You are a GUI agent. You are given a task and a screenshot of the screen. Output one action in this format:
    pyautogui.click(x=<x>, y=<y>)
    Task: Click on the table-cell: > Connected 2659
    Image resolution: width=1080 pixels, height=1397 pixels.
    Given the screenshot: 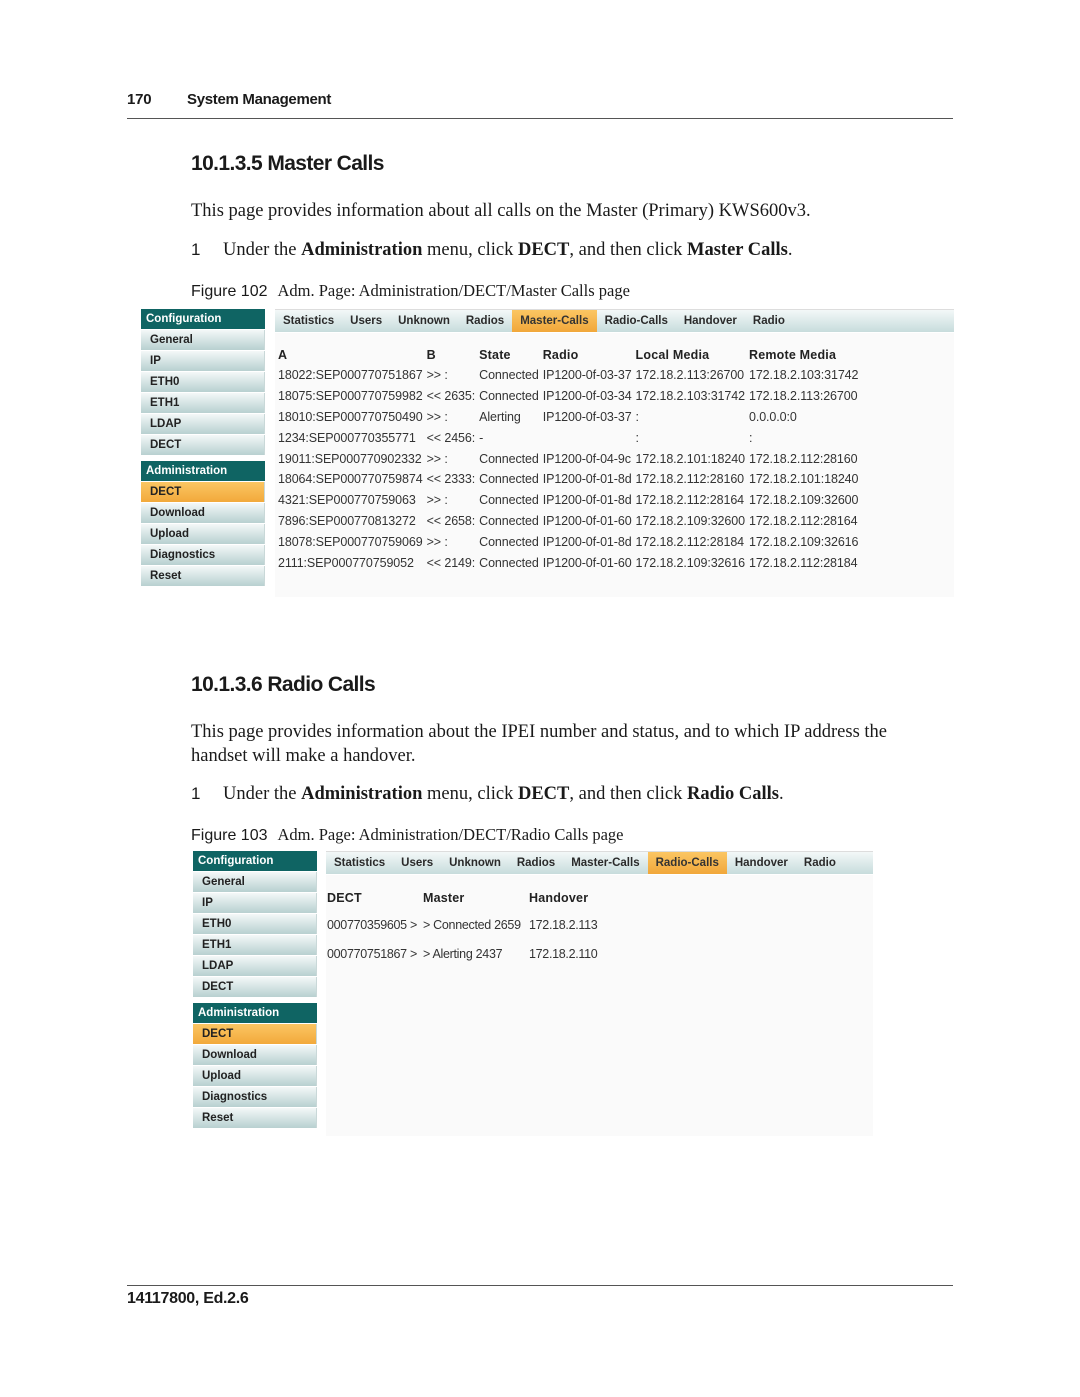 What is the action you would take?
    pyautogui.click(x=472, y=924)
    